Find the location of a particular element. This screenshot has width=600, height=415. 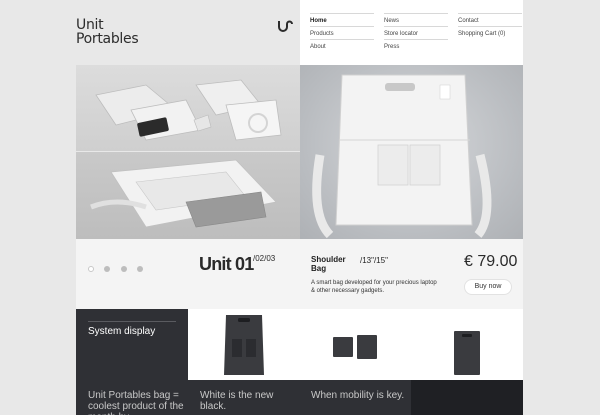

pouches-illustration is located at coordinates (188, 110).